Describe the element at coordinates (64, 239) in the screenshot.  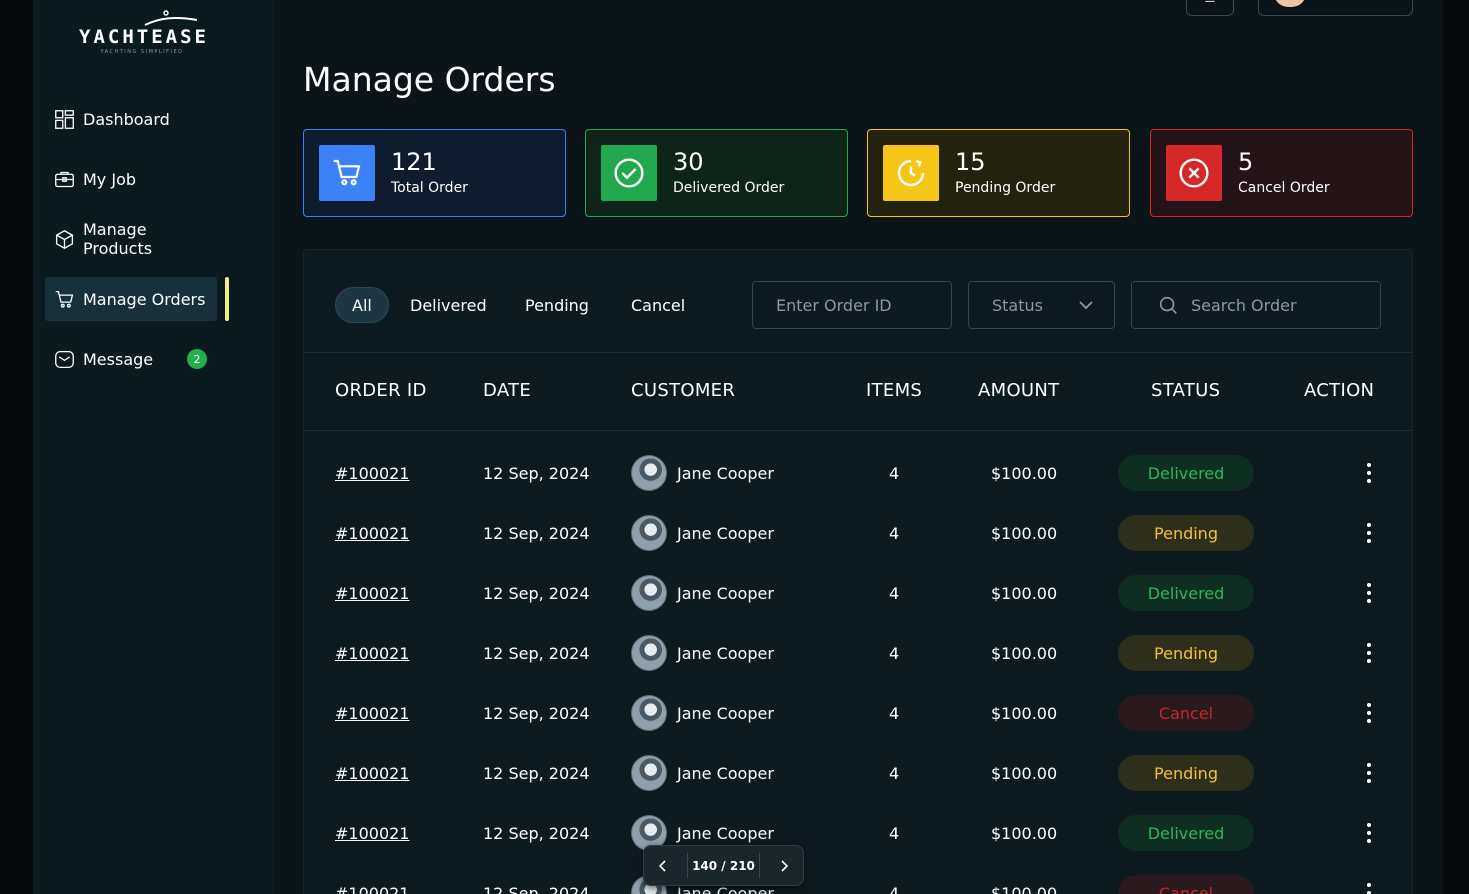
I see `box-icon` at that location.